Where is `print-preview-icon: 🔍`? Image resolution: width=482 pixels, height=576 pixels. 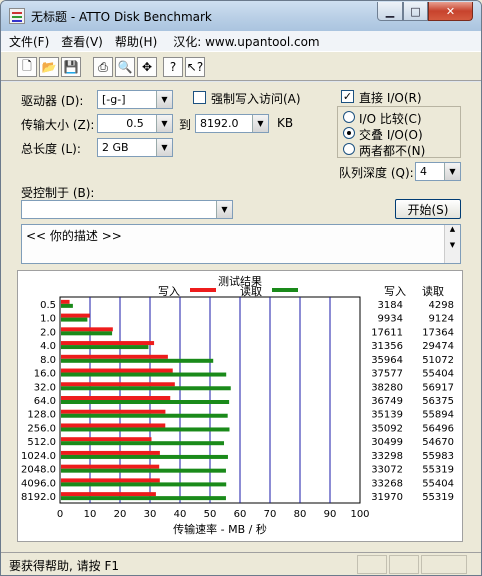
print-preview-icon: 🔍 is located at coordinates (125, 67).